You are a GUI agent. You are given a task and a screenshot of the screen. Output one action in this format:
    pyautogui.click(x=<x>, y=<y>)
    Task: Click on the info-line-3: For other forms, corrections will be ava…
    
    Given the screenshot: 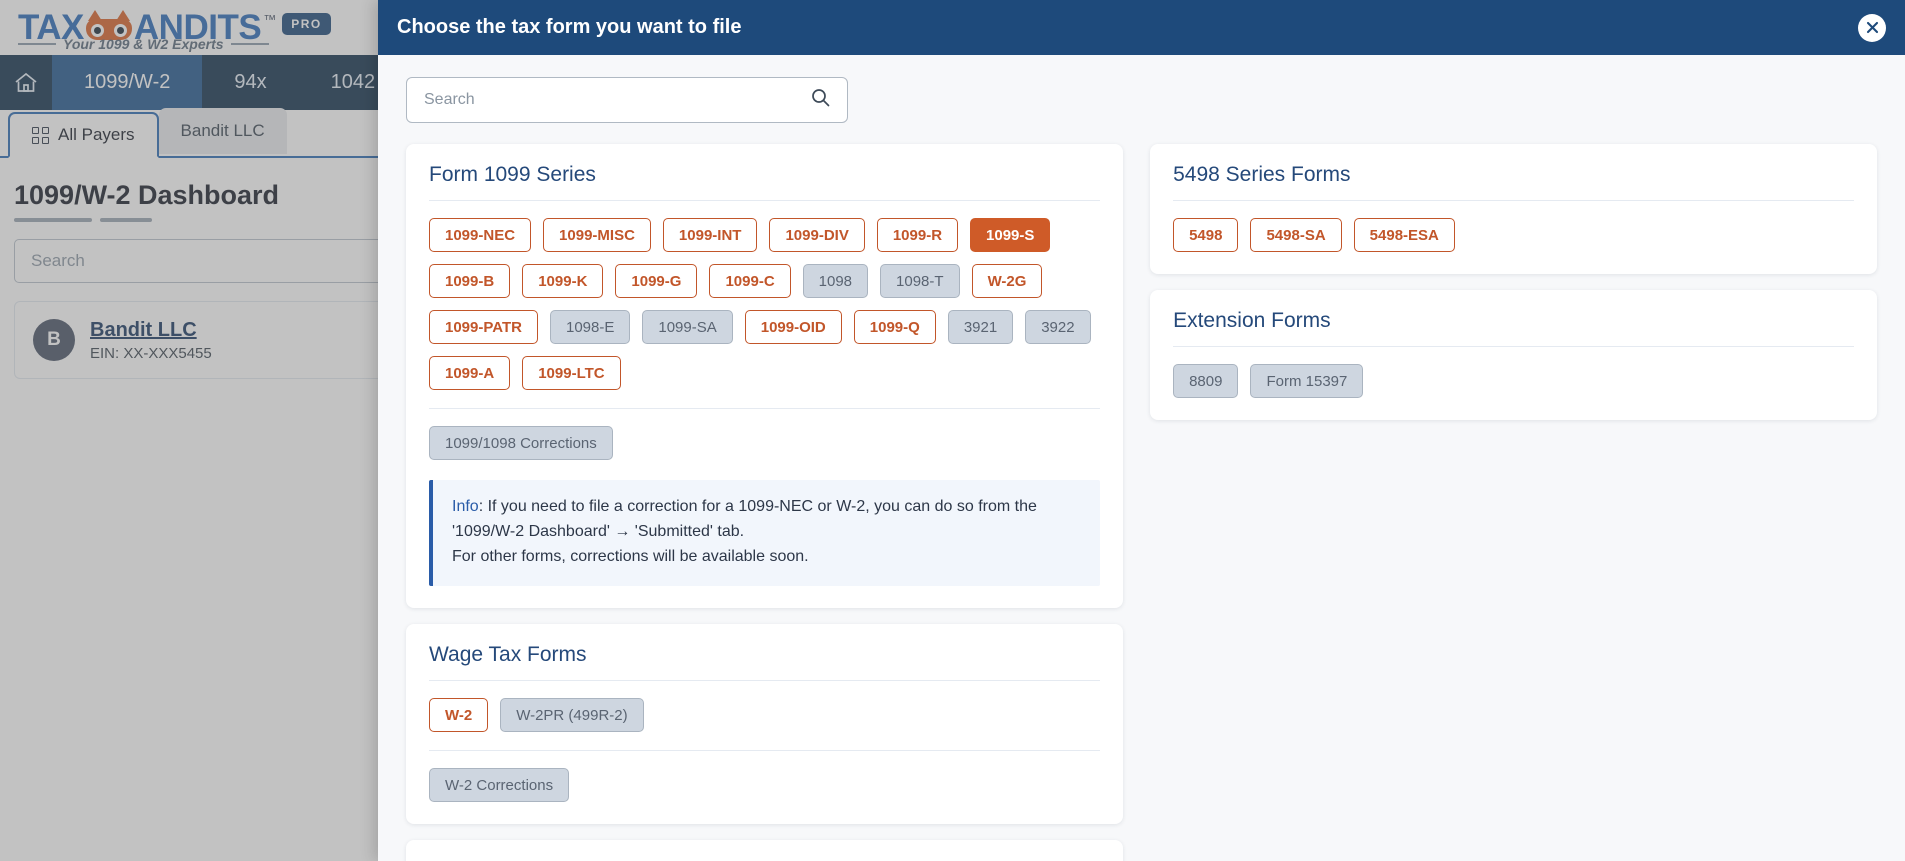 What is the action you would take?
    pyautogui.click(x=630, y=556)
    